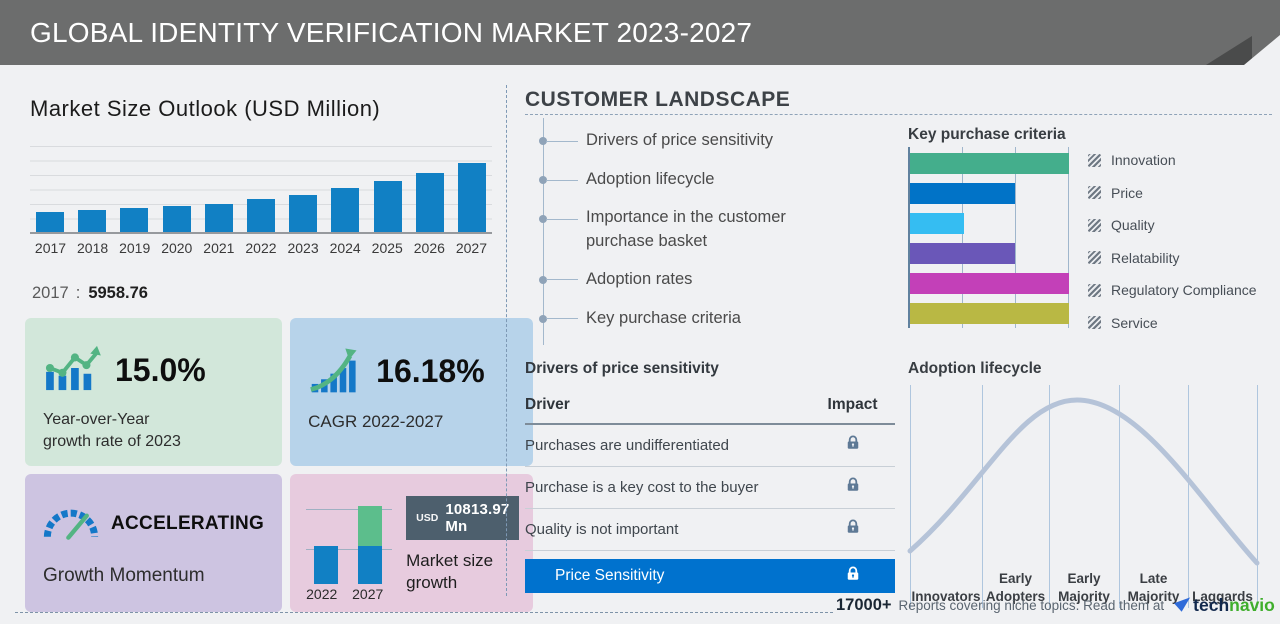 The image size is (1280, 624). Describe the element at coordinates (387, 248) in the screenshot. I see `year-label: 2025` at that location.